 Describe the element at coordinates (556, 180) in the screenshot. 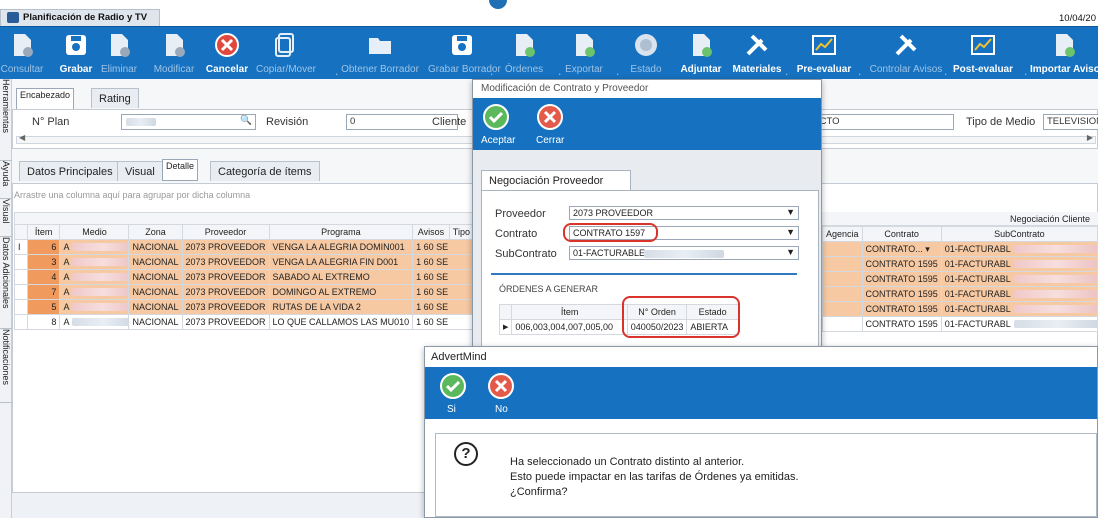

I see `tab-negociacion-proveedor: Negociación Proveedor` at that location.